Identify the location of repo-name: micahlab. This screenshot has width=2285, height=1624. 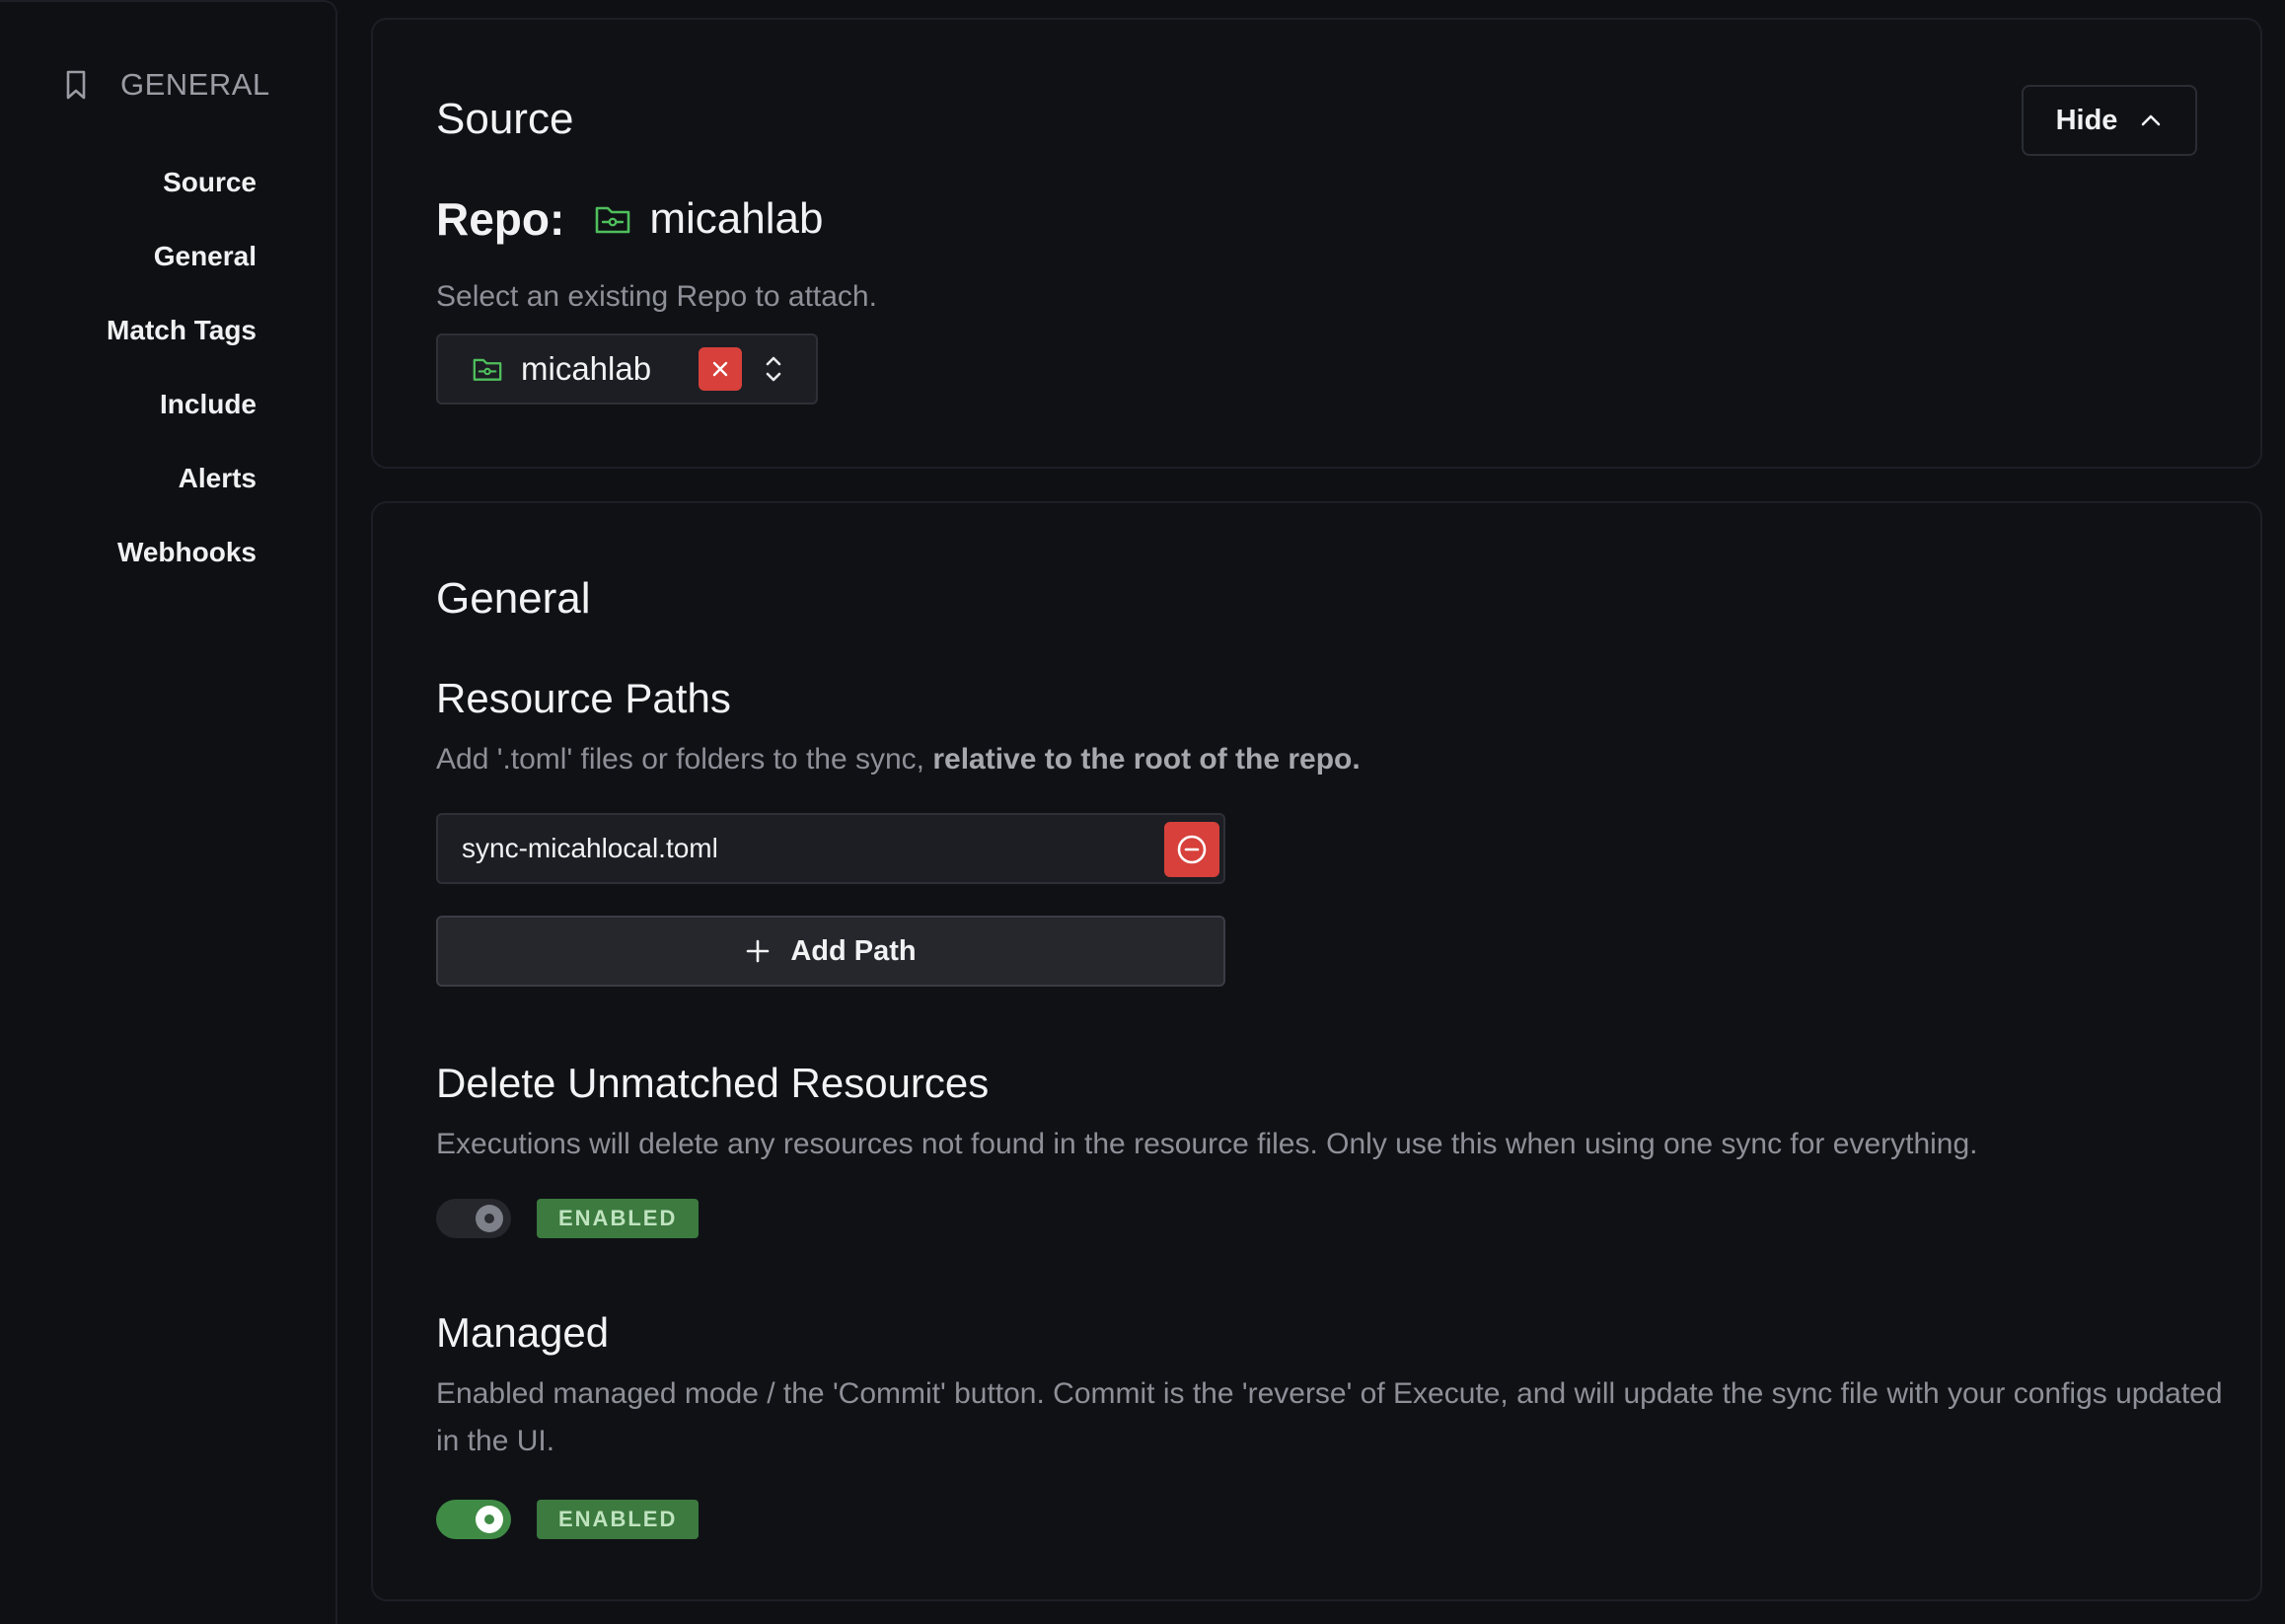
(737, 218).